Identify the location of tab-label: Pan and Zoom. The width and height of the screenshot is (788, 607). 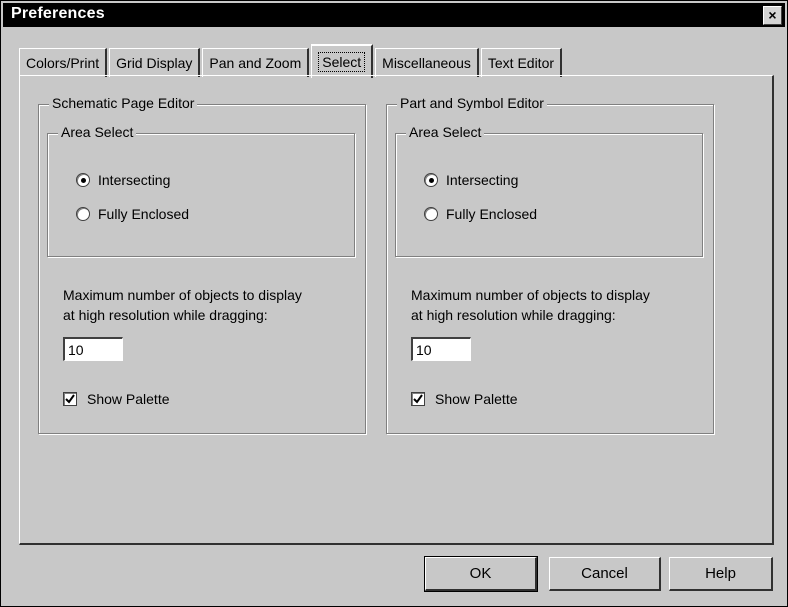
(255, 63).